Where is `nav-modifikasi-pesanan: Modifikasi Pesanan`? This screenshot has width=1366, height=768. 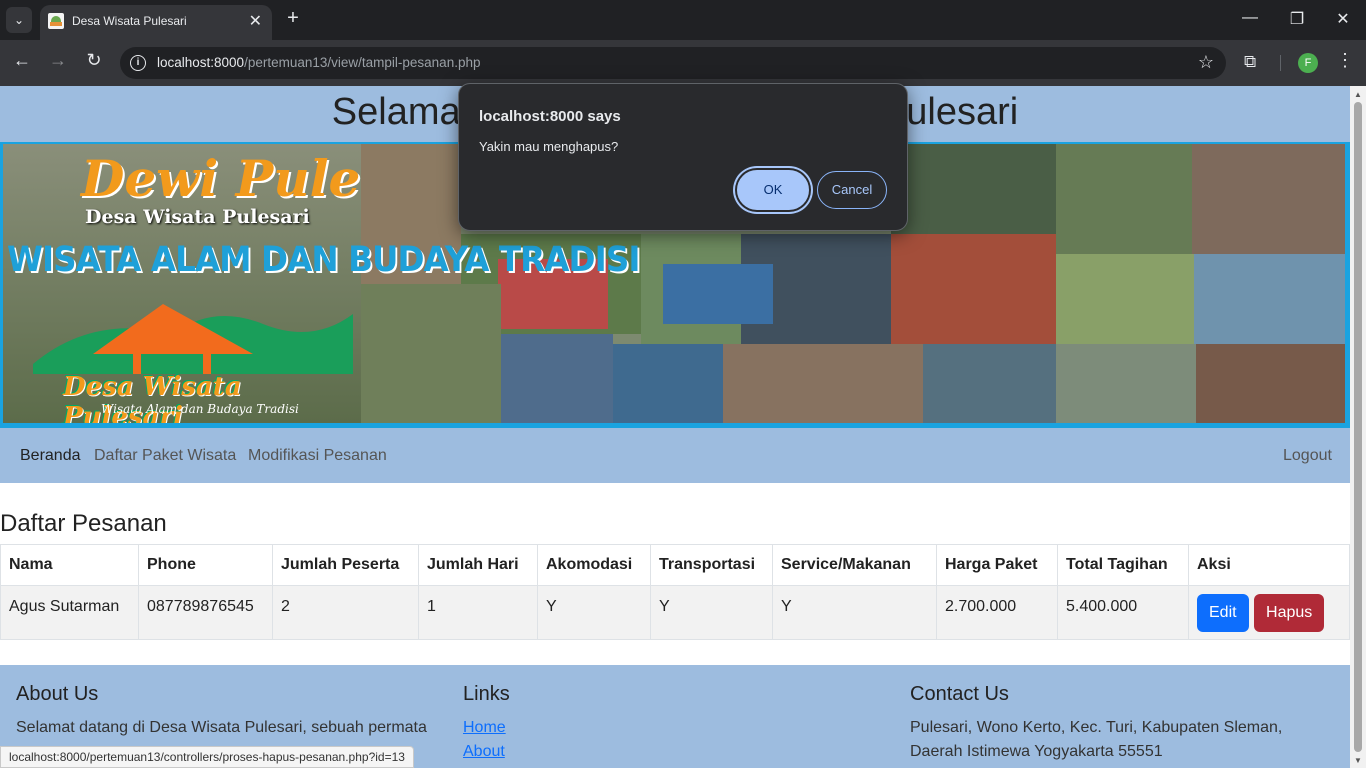
nav-modifikasi-pesanan: Modifikasi Pesanan is located at coordinates (317, 456).